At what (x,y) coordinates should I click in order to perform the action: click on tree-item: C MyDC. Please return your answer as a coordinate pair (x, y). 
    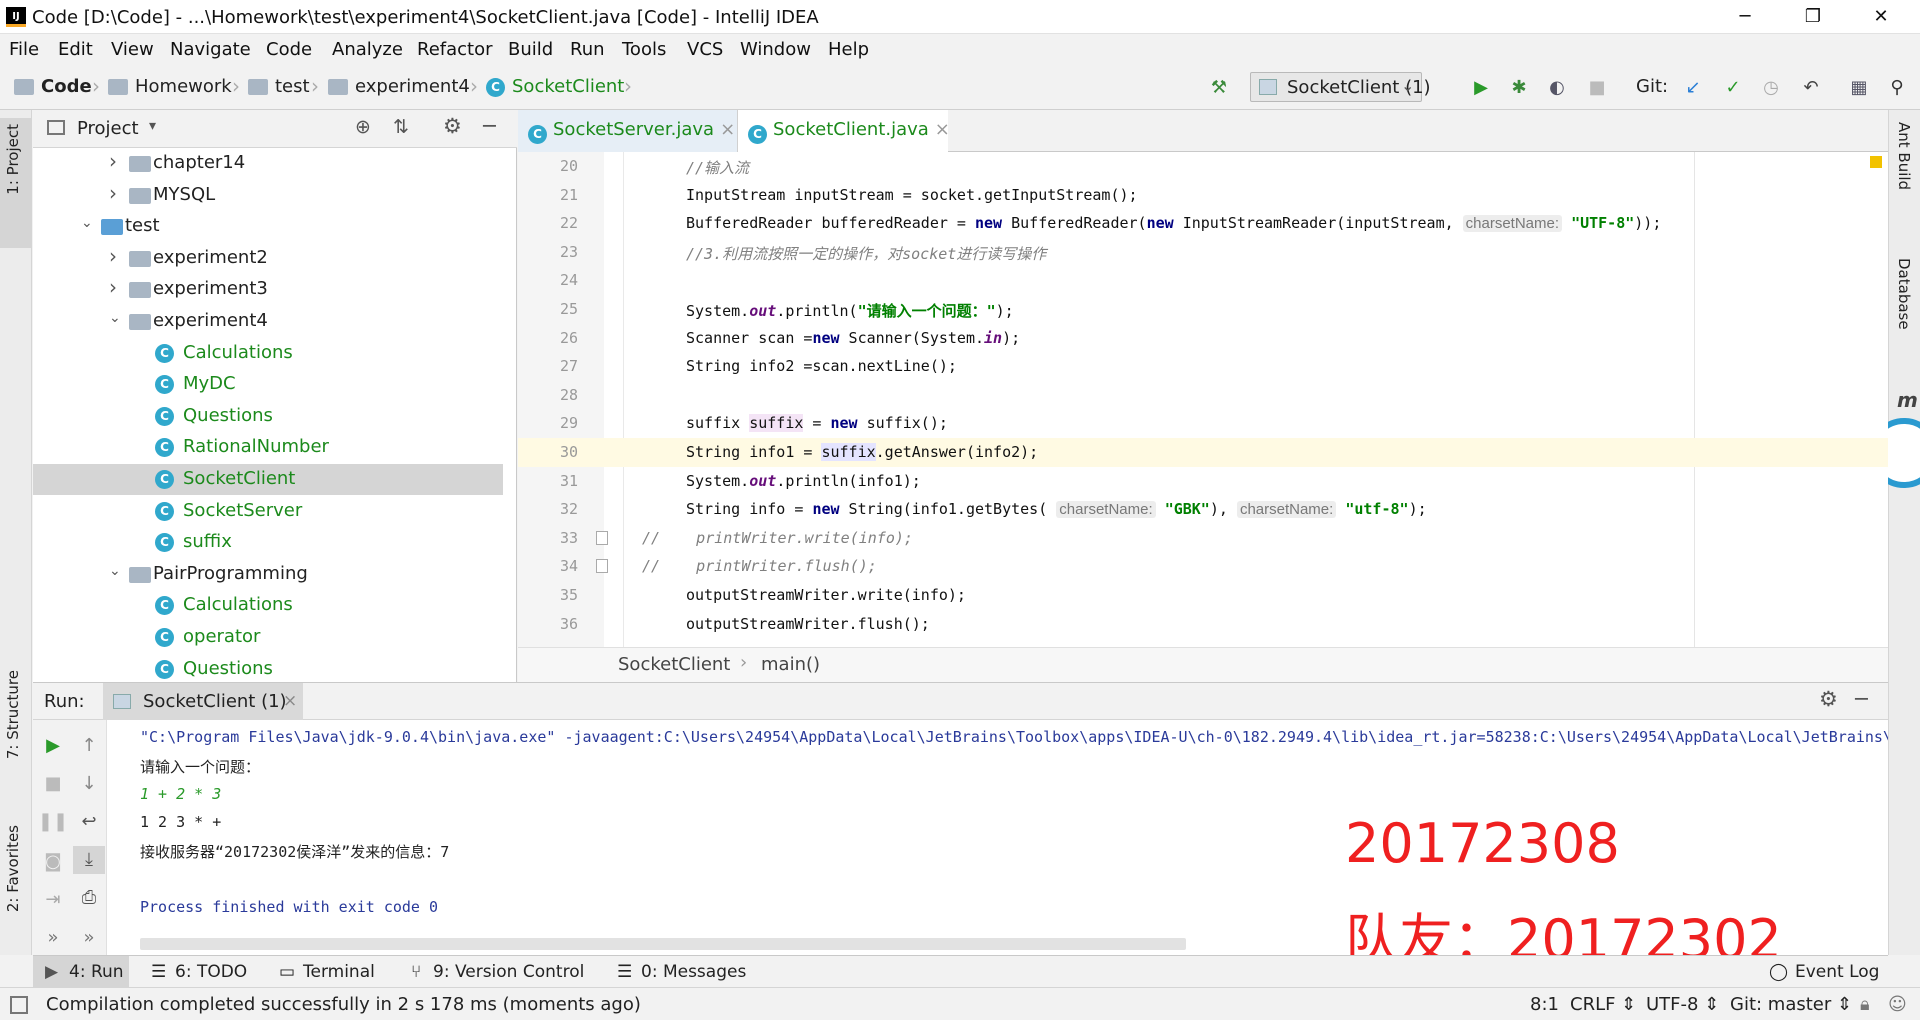
    Looking at the image, I should click on (268, 384).